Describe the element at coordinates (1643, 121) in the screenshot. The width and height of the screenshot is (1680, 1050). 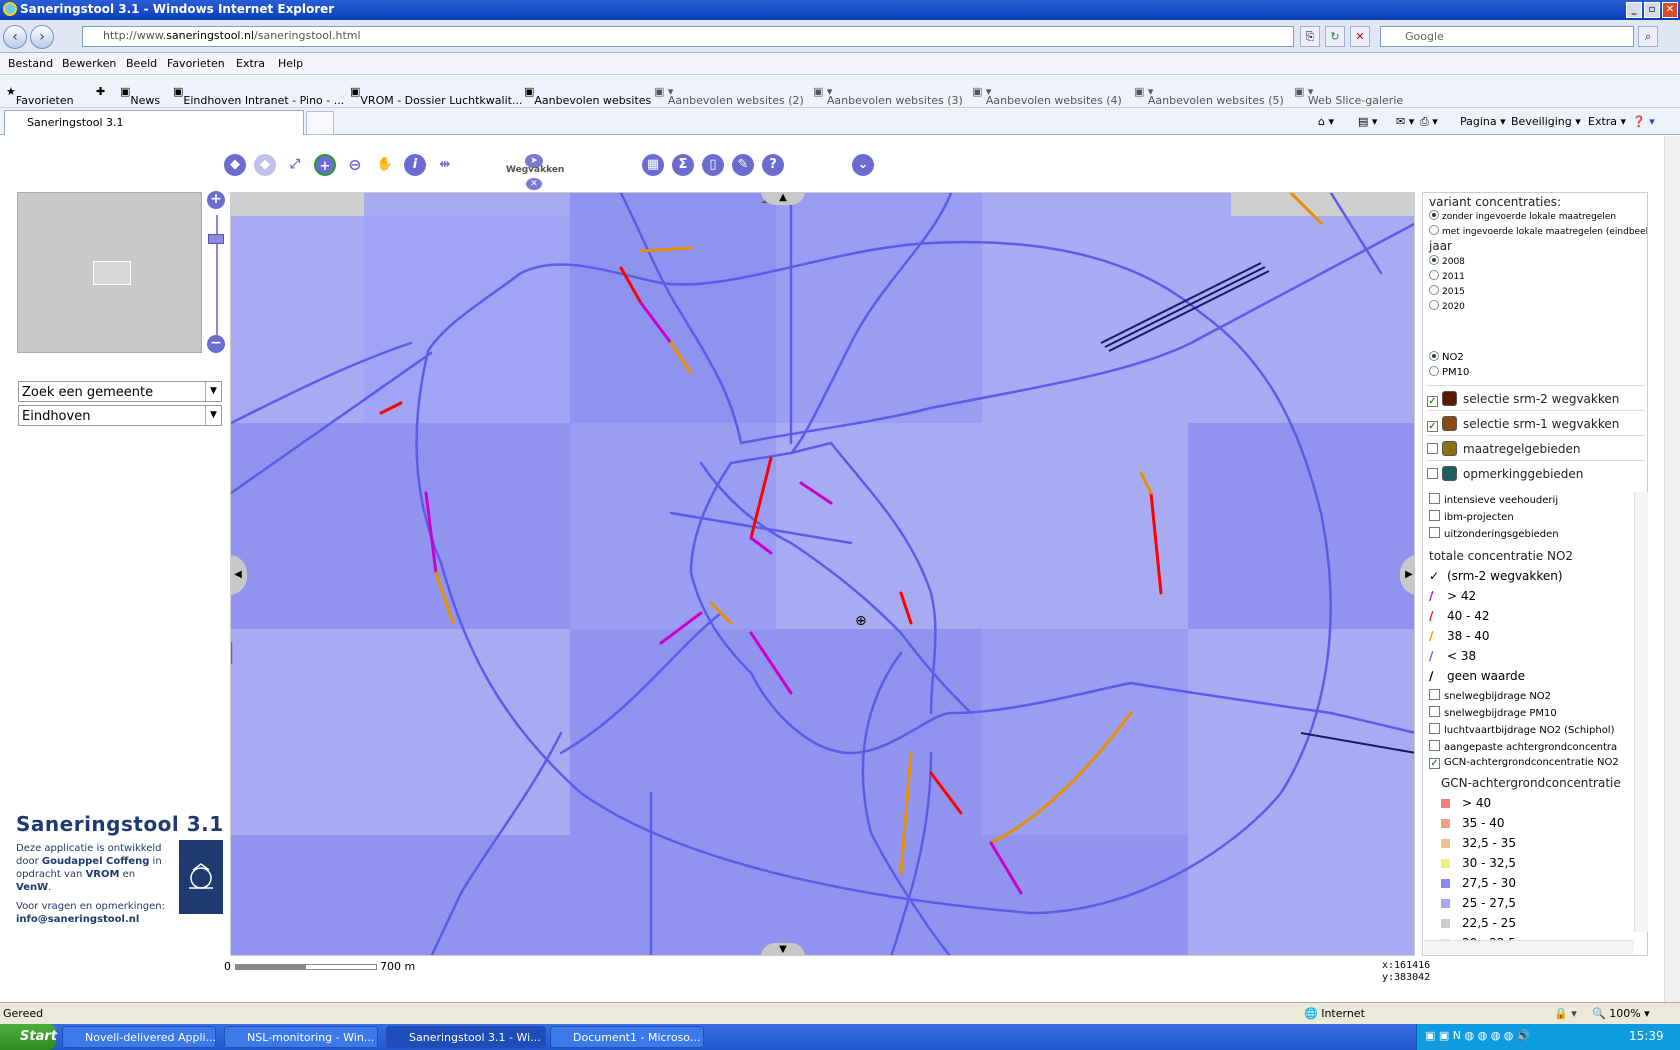
I see `help-icon: ❓ ▾` at that location.